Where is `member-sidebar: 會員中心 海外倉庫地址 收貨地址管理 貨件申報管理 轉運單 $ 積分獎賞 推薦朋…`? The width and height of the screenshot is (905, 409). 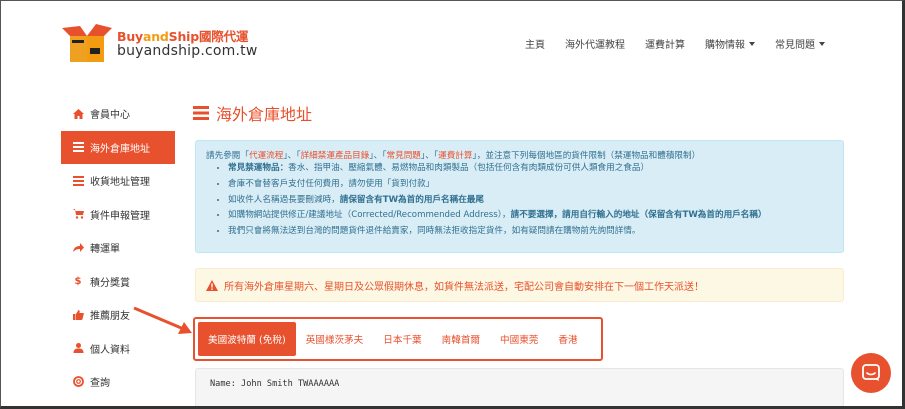
member-sidebar: 會員中心 海外倉庫地址 收貨地址管理 貨件申報管理 轉運單 $ 積分獎賞 推薦朋… is located at coordinates (118, 248).